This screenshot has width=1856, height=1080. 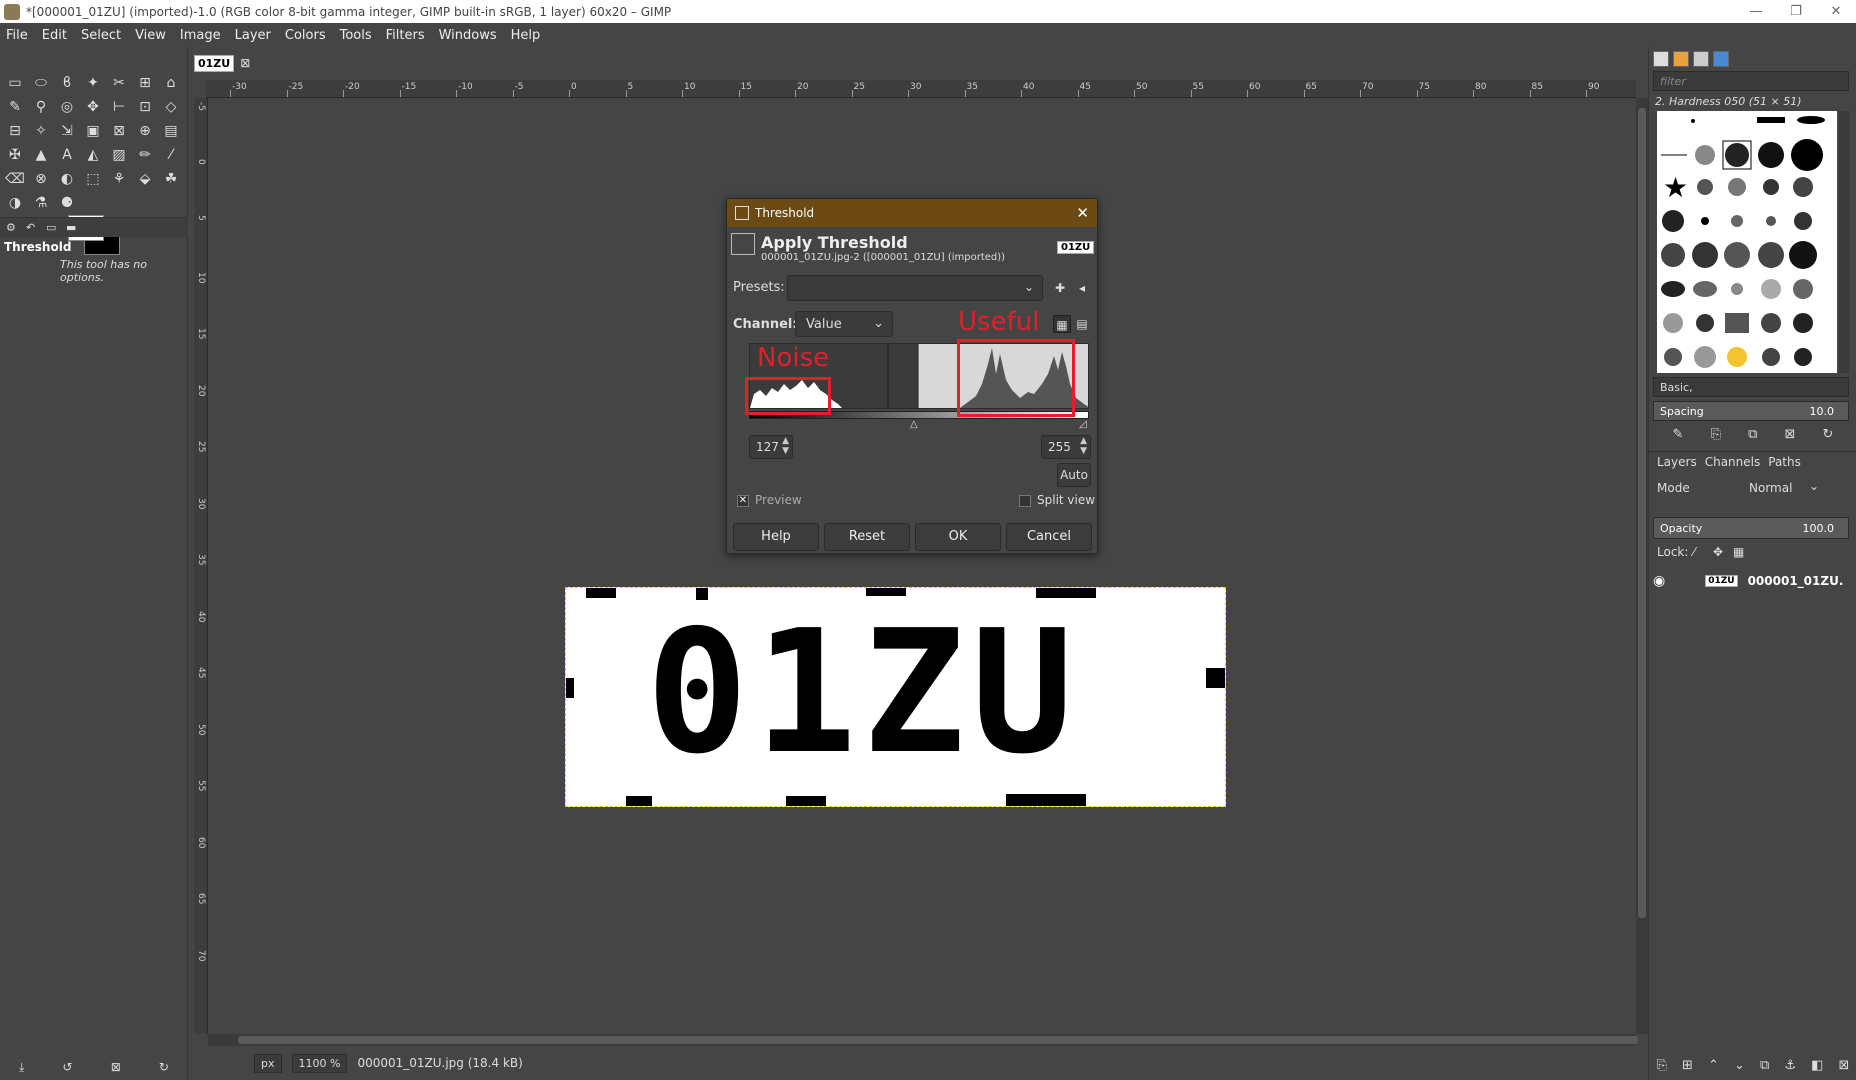 I want to click on tool-icon: ◇, so click(x=171, y=107).